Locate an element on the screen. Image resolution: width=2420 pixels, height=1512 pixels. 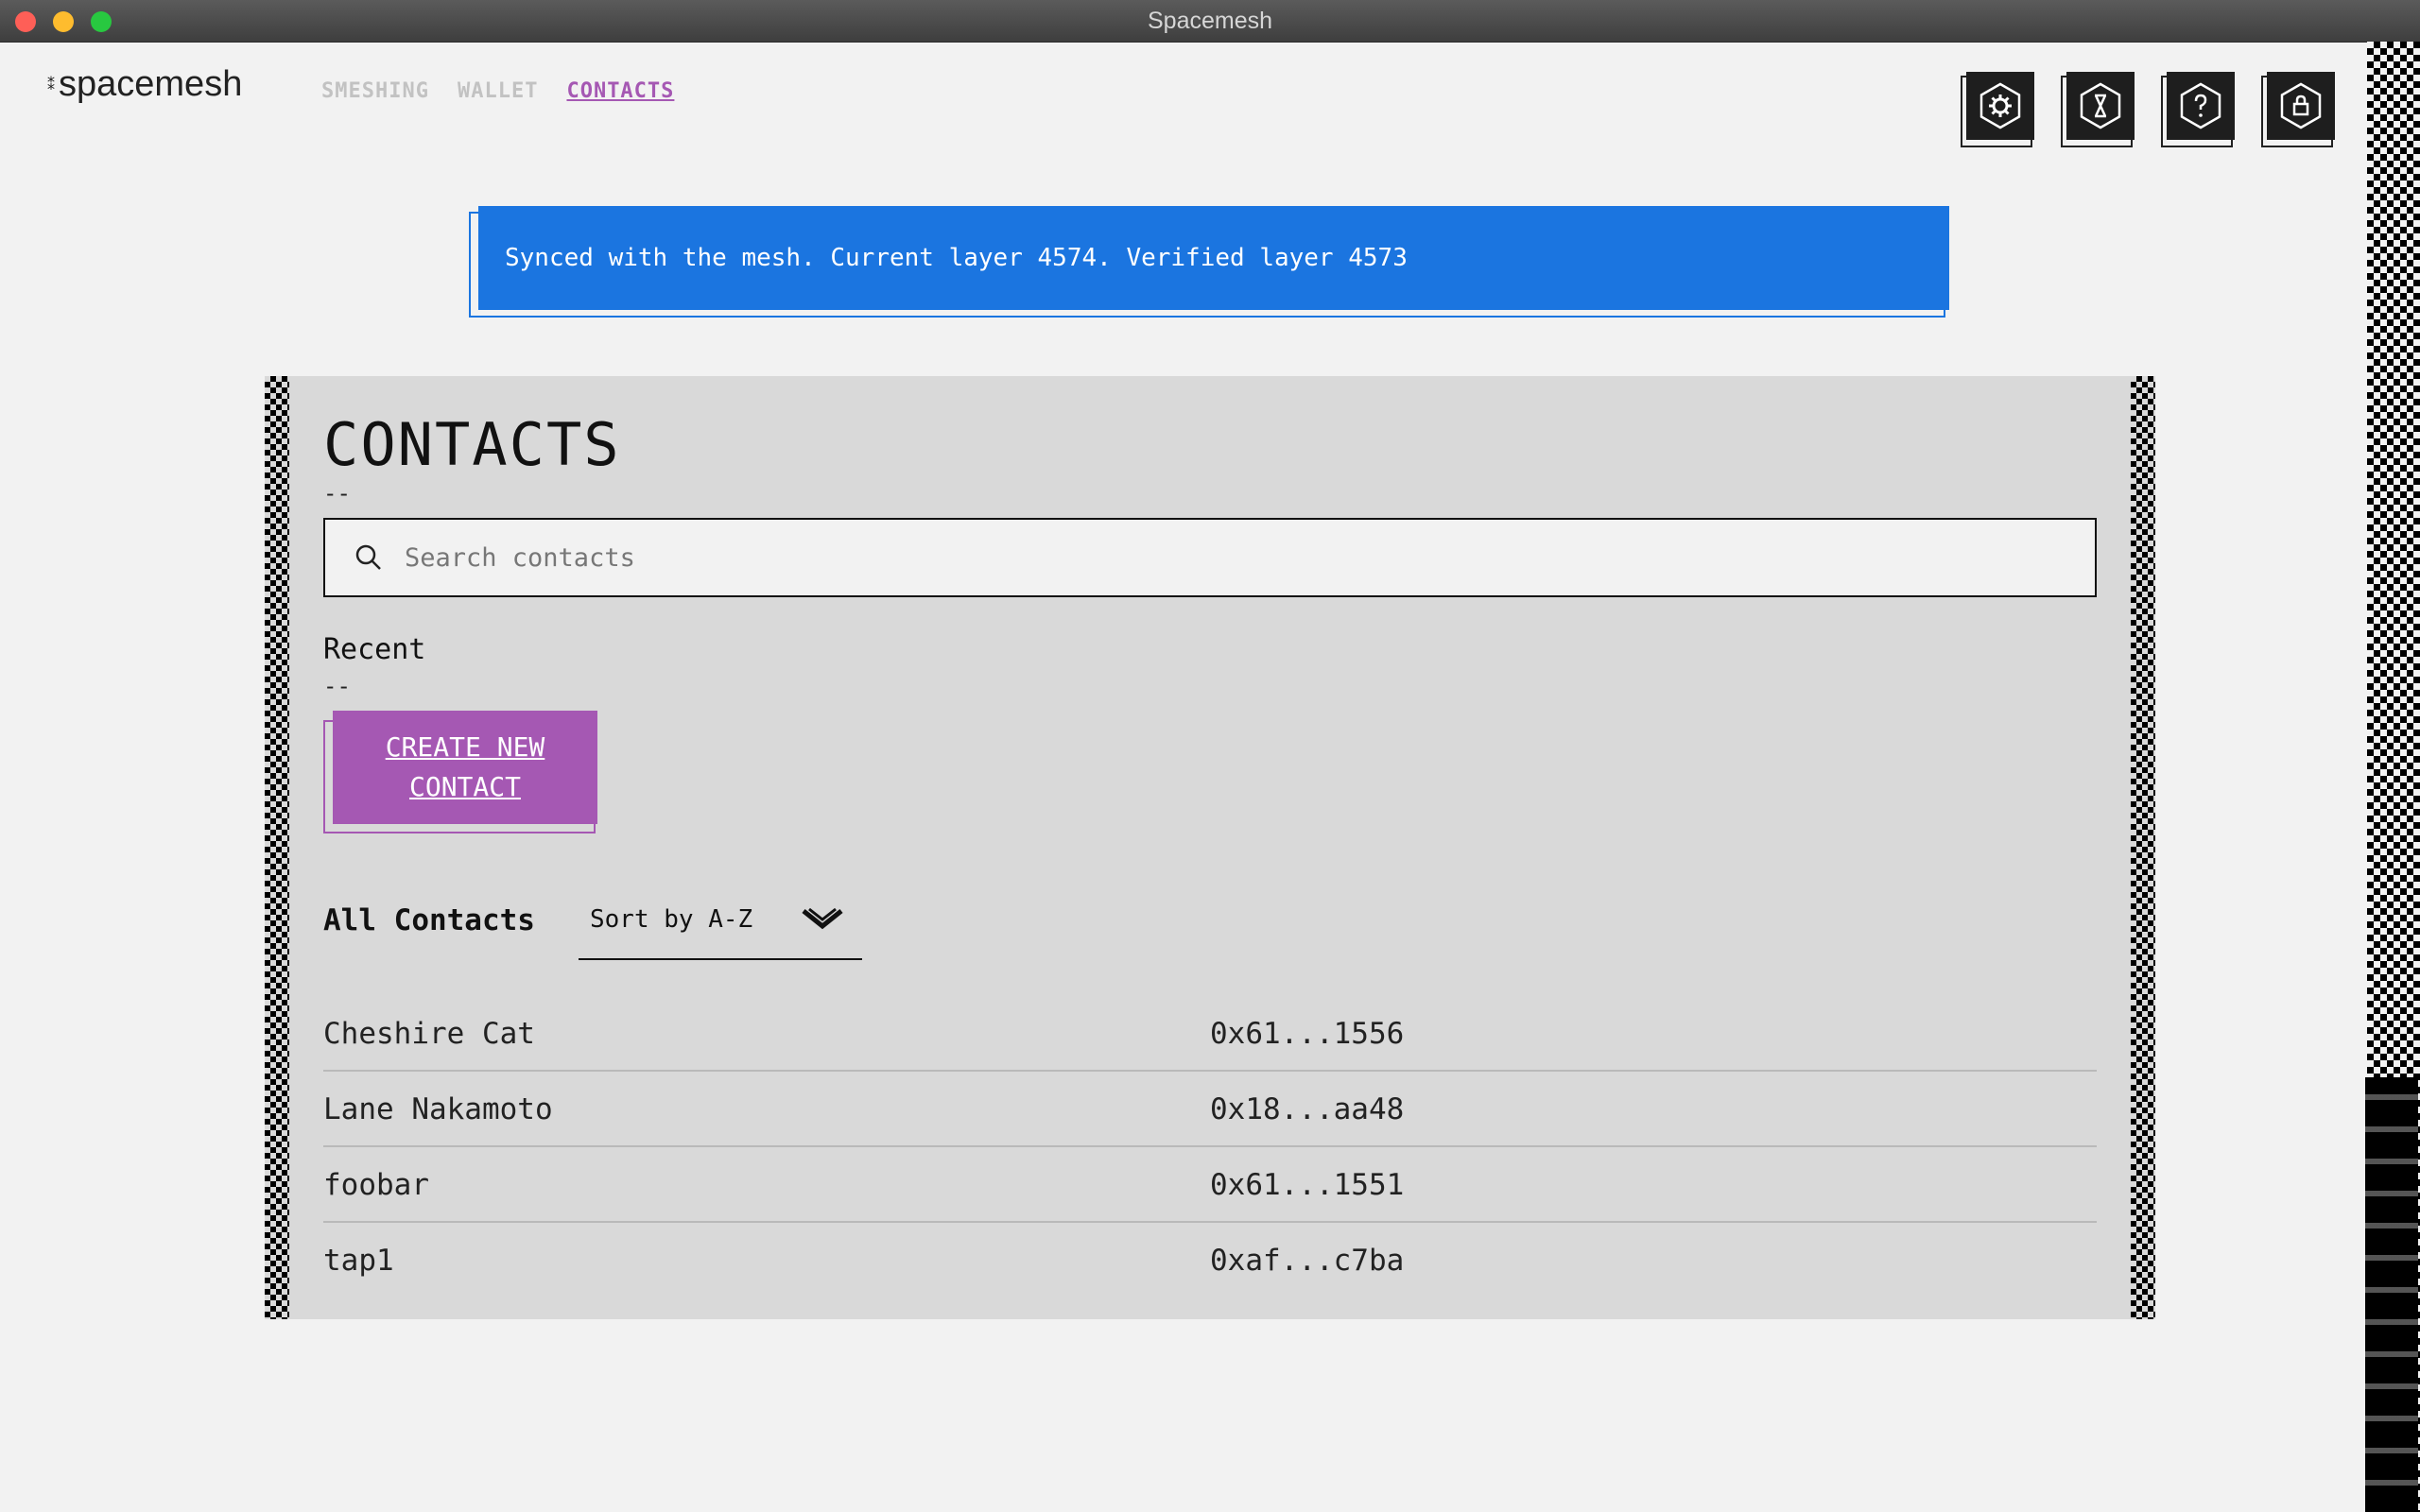
nav-wallet: WALLET is located at coordinates (498, 91).